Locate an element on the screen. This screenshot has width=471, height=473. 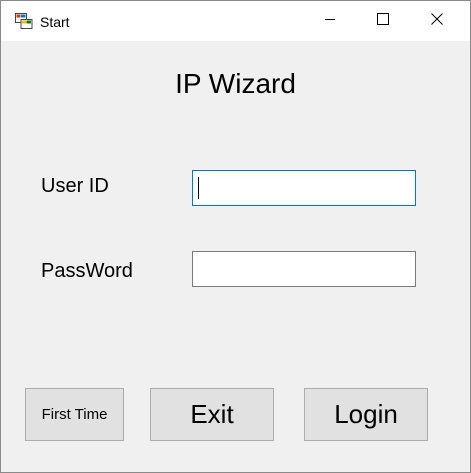
user-id-field is located at coordinates (304, 188).